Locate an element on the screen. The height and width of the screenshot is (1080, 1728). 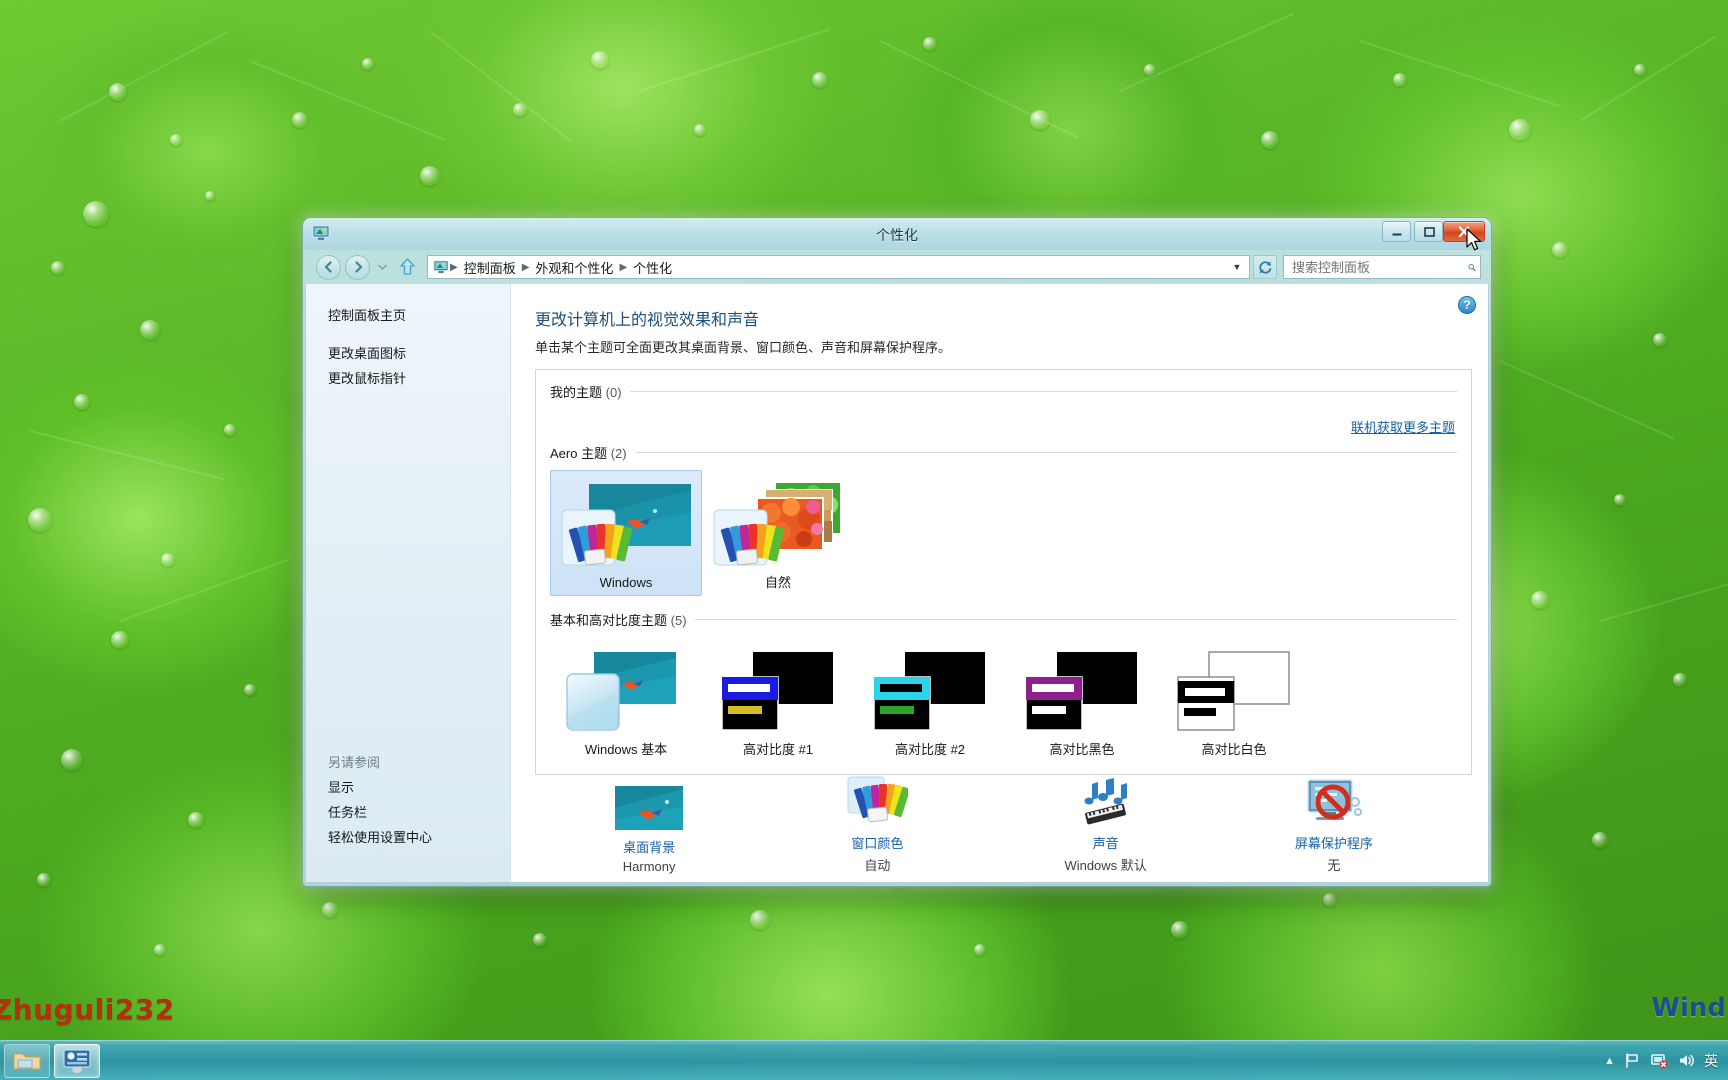
language-indicator: 英 is located at coordinates (1711, 1061).